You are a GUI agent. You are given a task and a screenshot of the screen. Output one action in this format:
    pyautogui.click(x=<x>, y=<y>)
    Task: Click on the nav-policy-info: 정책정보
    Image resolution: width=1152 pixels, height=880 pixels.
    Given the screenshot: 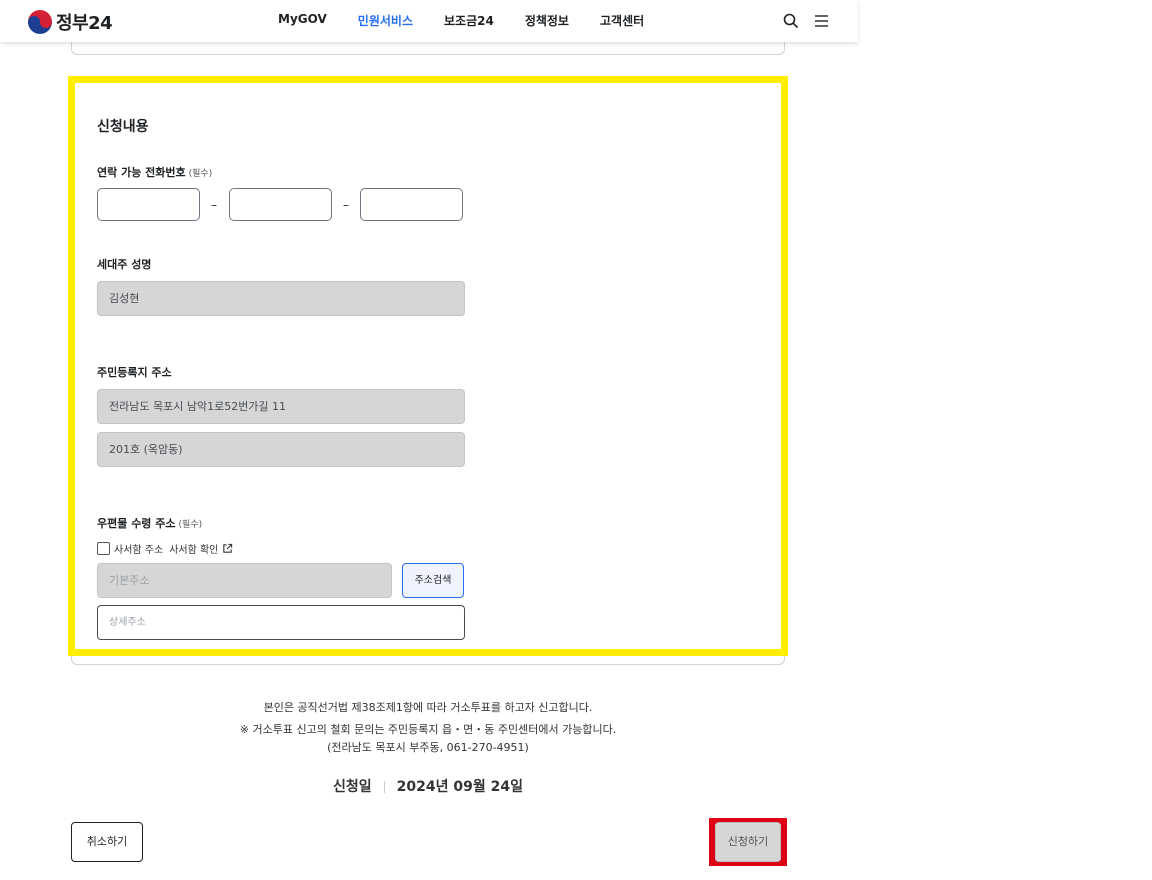 What is the action you would take?
    pyautogui.click(x=547, y=20)
    